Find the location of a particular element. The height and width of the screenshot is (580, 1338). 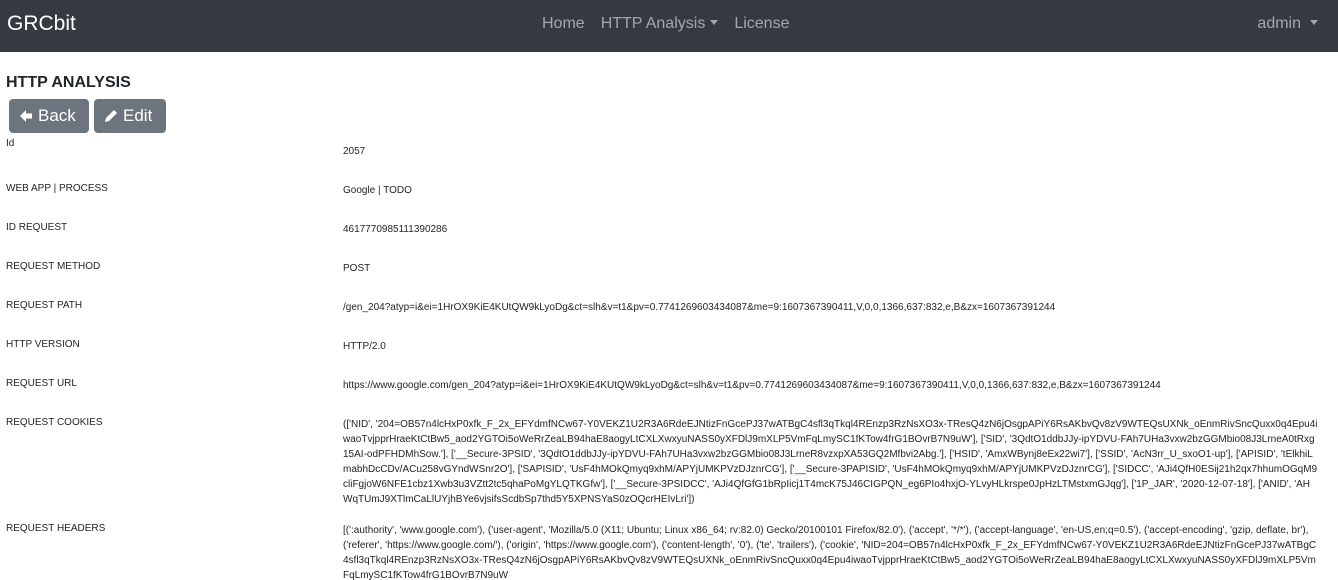

field-label: HTTP VERSION is located at coordinates (43, 344).